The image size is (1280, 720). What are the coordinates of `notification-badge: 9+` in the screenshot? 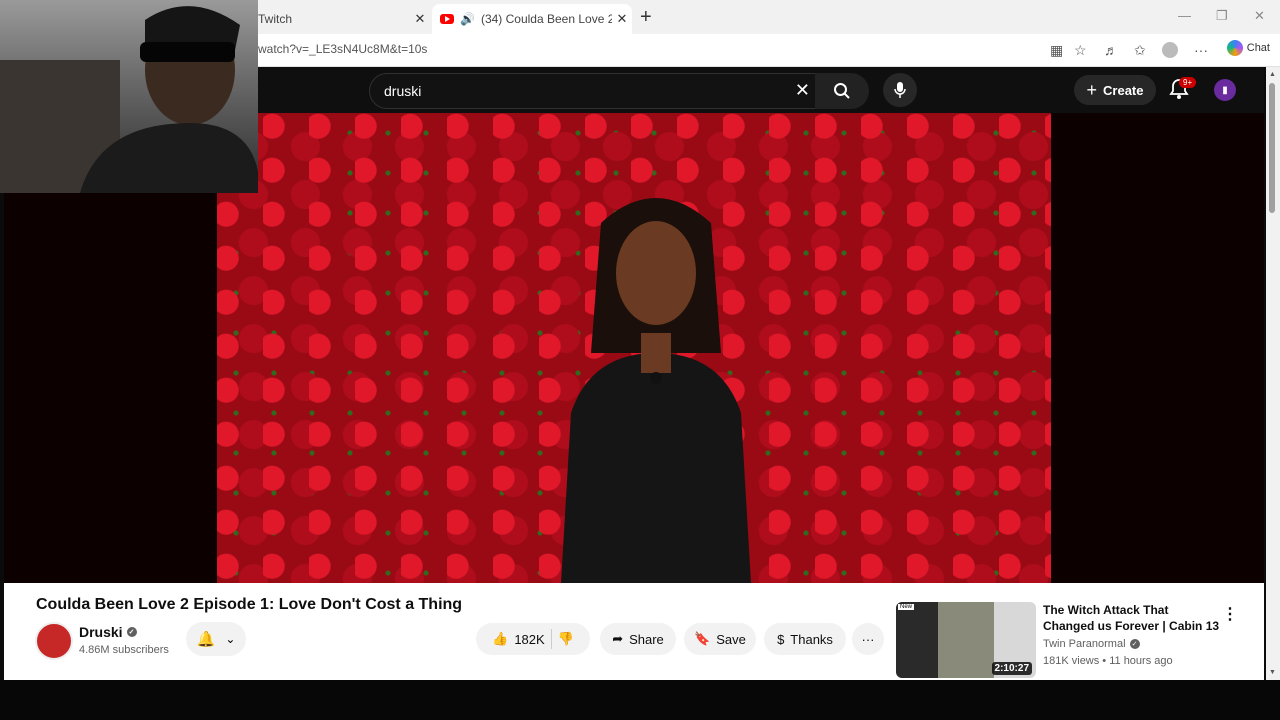 It's located at (1188, 82).